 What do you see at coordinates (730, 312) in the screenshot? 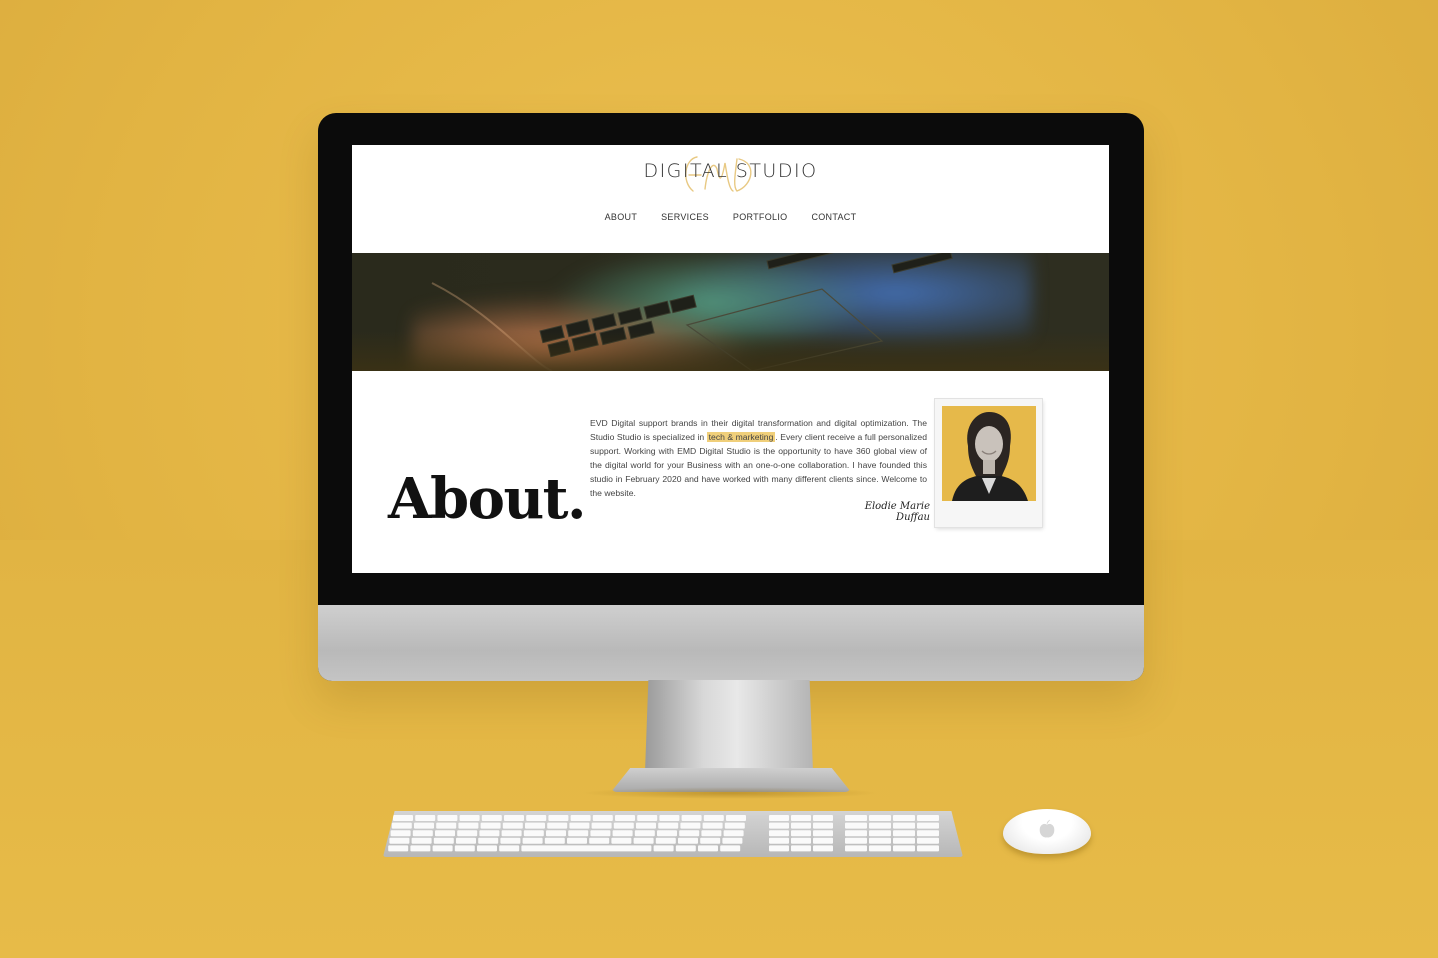
I see `hero-banner-image` at bounding box center [730, 312].